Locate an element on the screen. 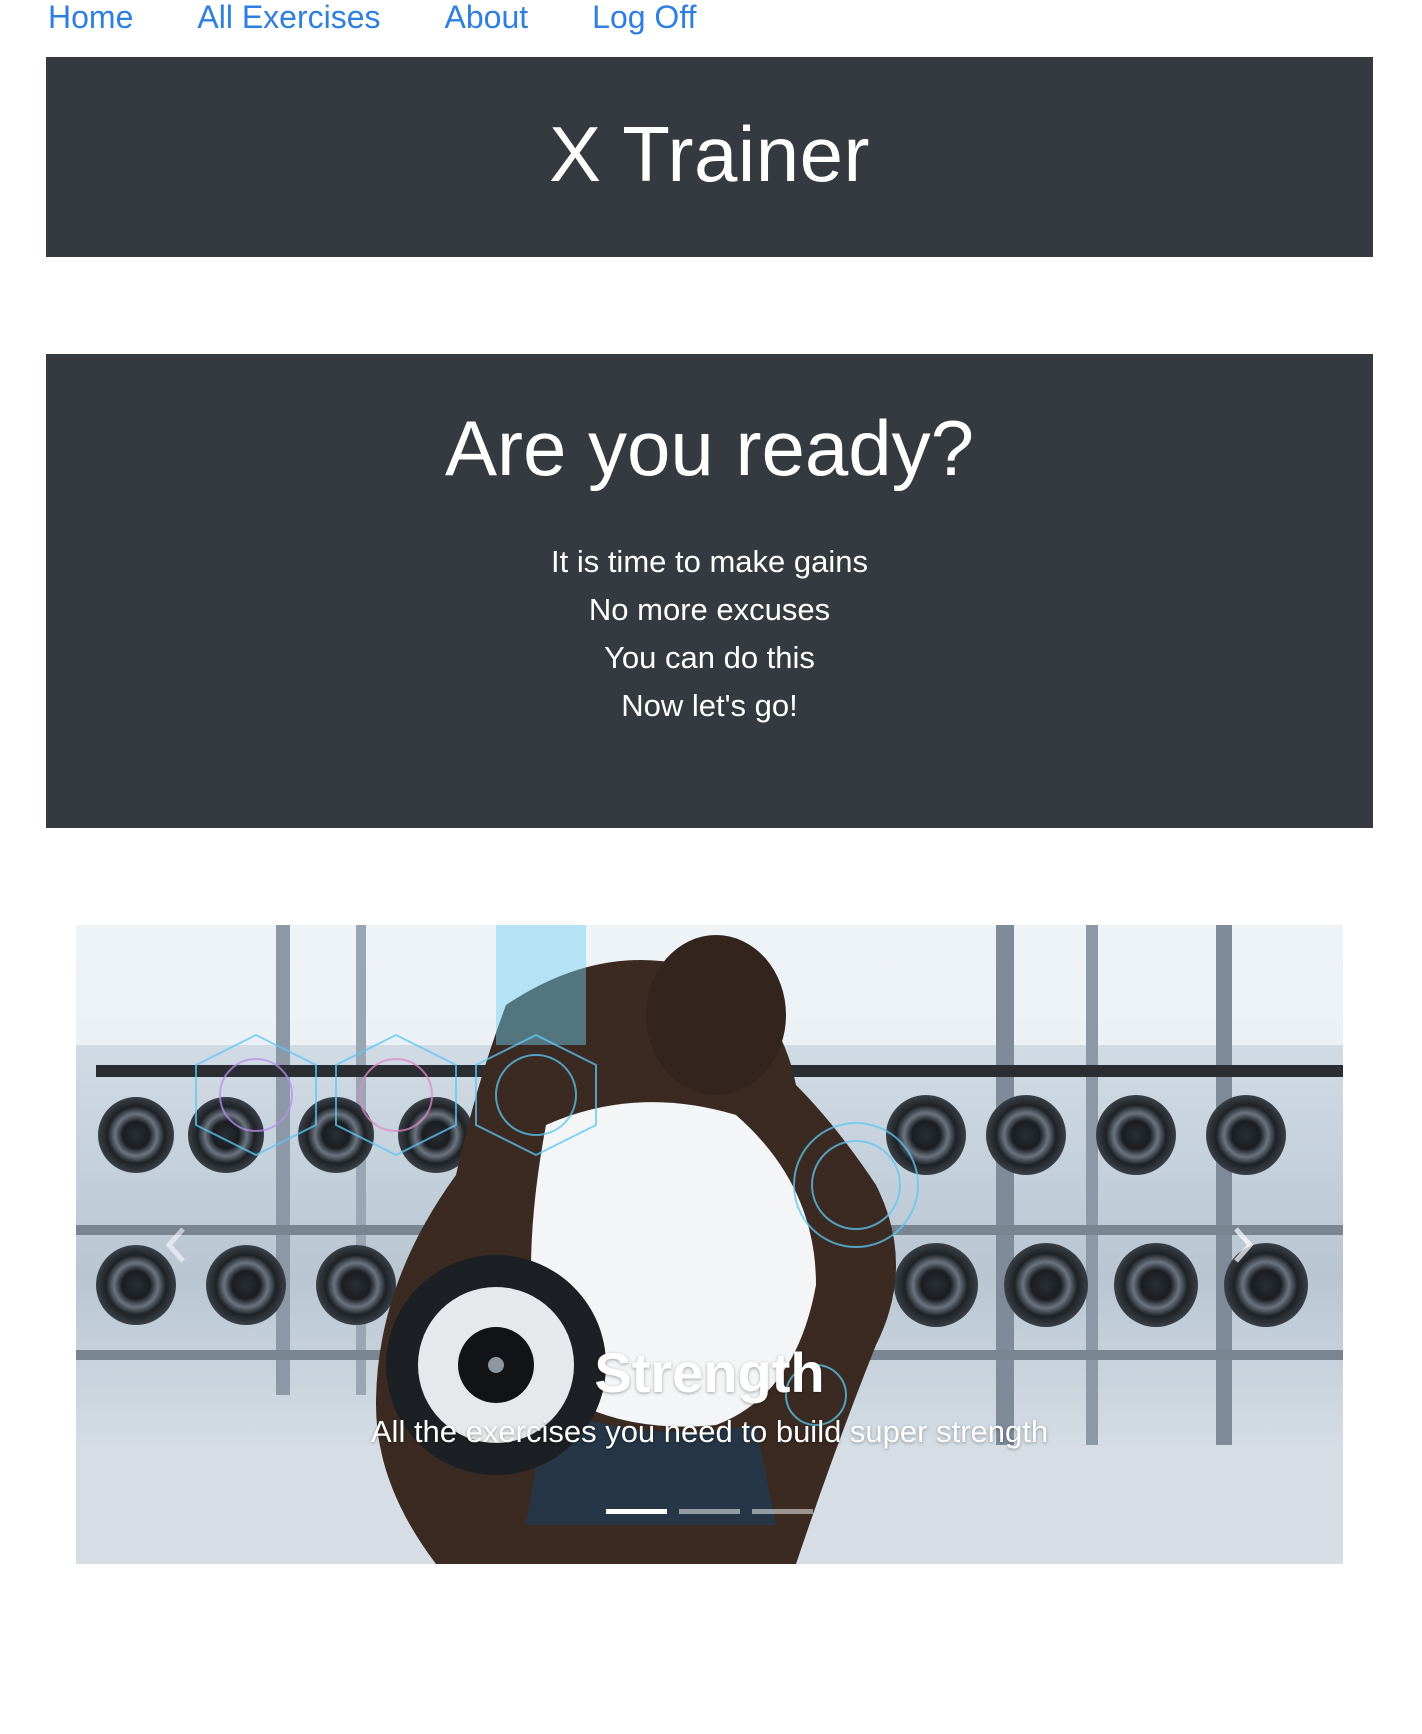  site-title: X Trainer is located at coordinates (709, 154).